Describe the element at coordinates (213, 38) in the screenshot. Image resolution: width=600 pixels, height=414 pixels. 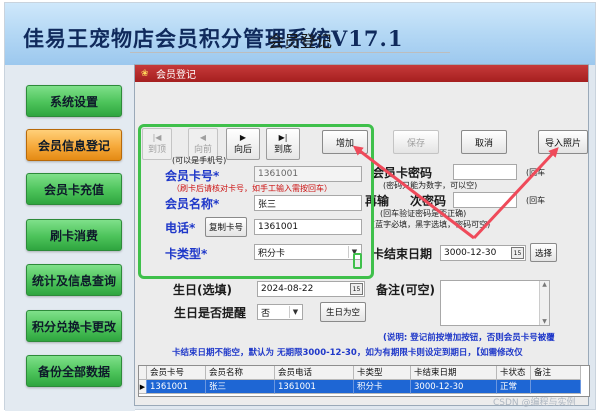
I see `app-title: 佳易王宠物店会员积分管理系统V17.1` at that location.